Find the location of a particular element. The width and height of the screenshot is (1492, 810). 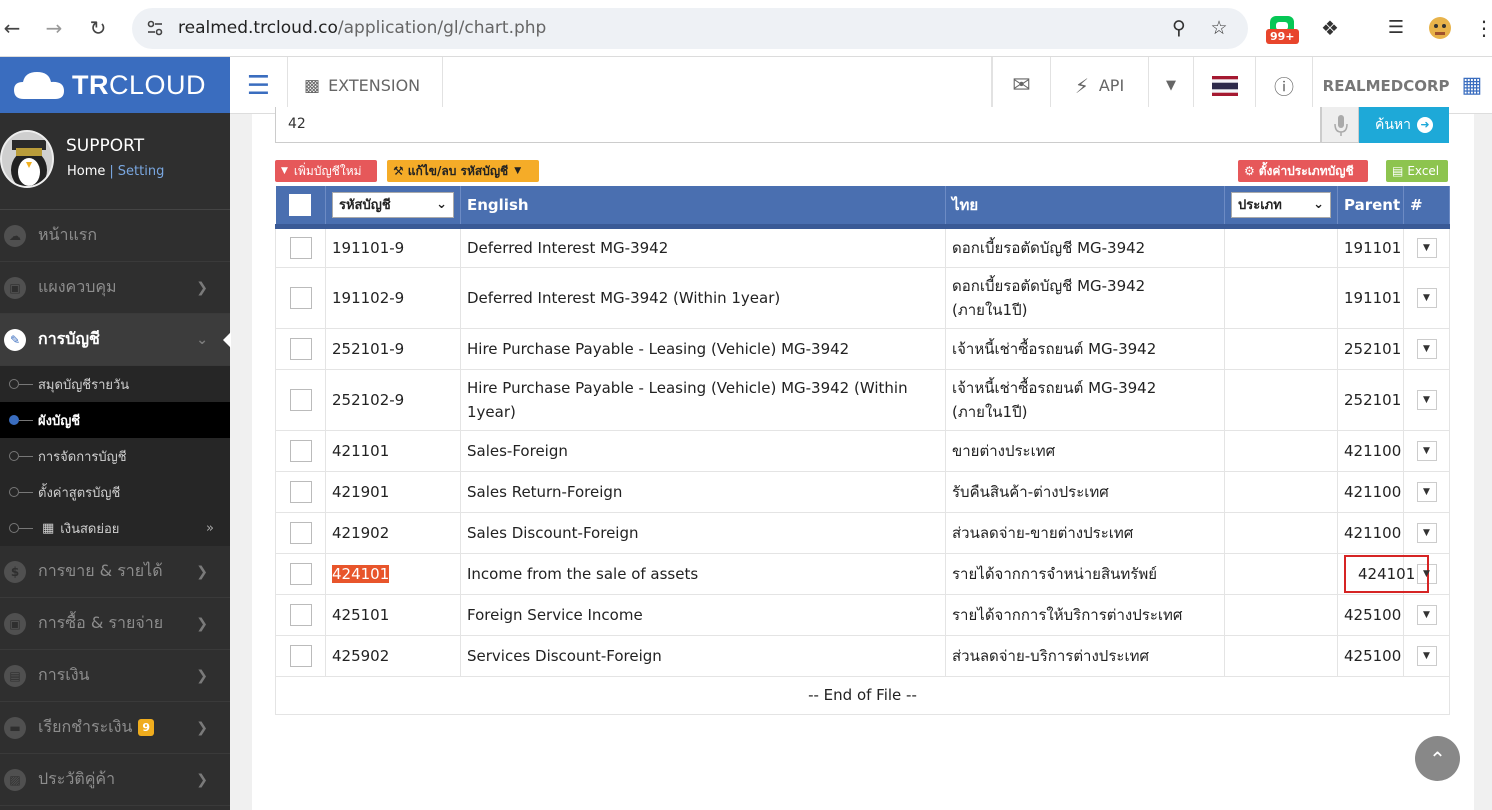

sidebar-item-billing: ▬ เรียกชำระเงิน 9 ❯ is located at coordinates (115, 728).